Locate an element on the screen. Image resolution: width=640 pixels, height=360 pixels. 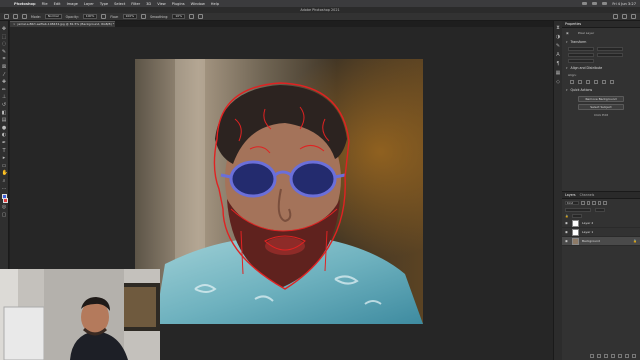
swatches-panel-icon: ▦ is located at coordinates (558, 73).